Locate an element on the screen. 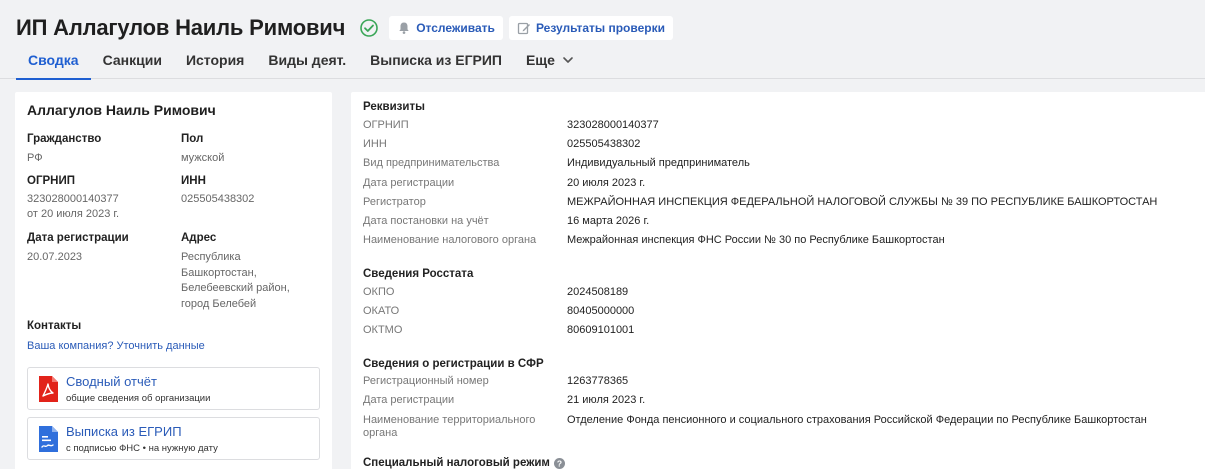 The height and width of the screenshot is (469, 1205). tab-egrip-extract: Выписка из ЕГРИП is located at coordinates (436, 62).